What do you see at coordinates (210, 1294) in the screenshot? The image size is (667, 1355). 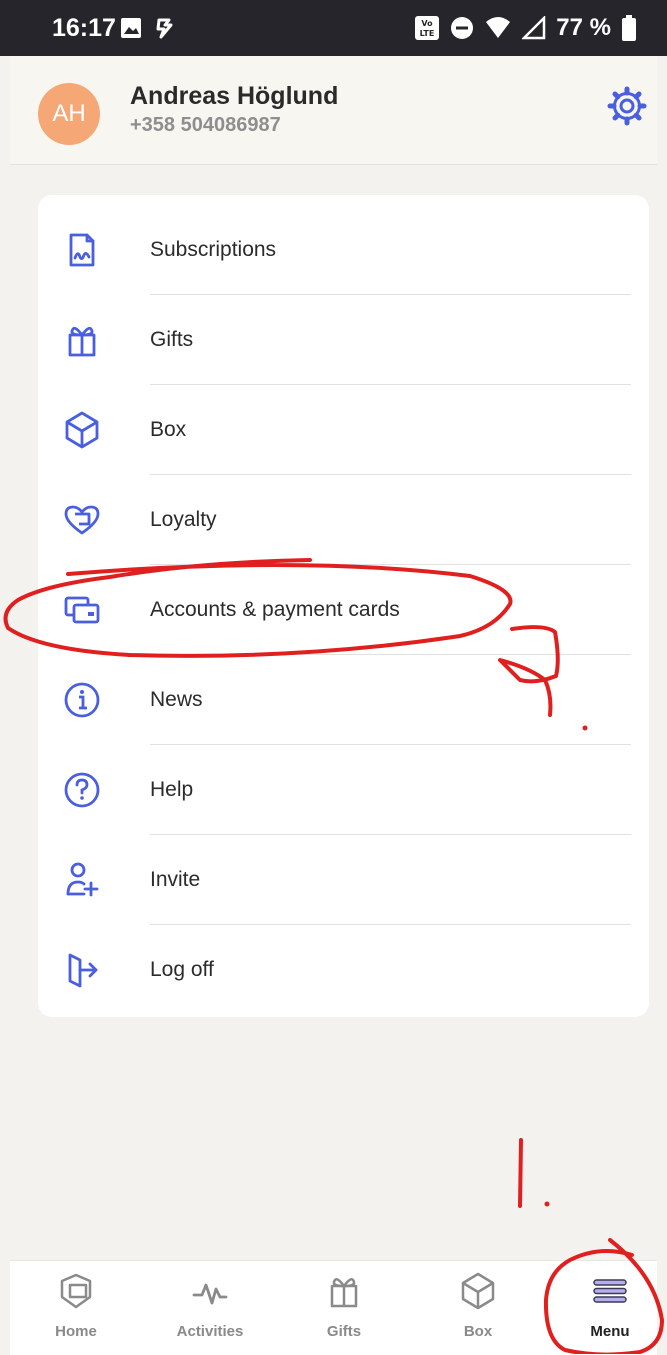 I see `activity-icon` at bounding box center [210, 1294].